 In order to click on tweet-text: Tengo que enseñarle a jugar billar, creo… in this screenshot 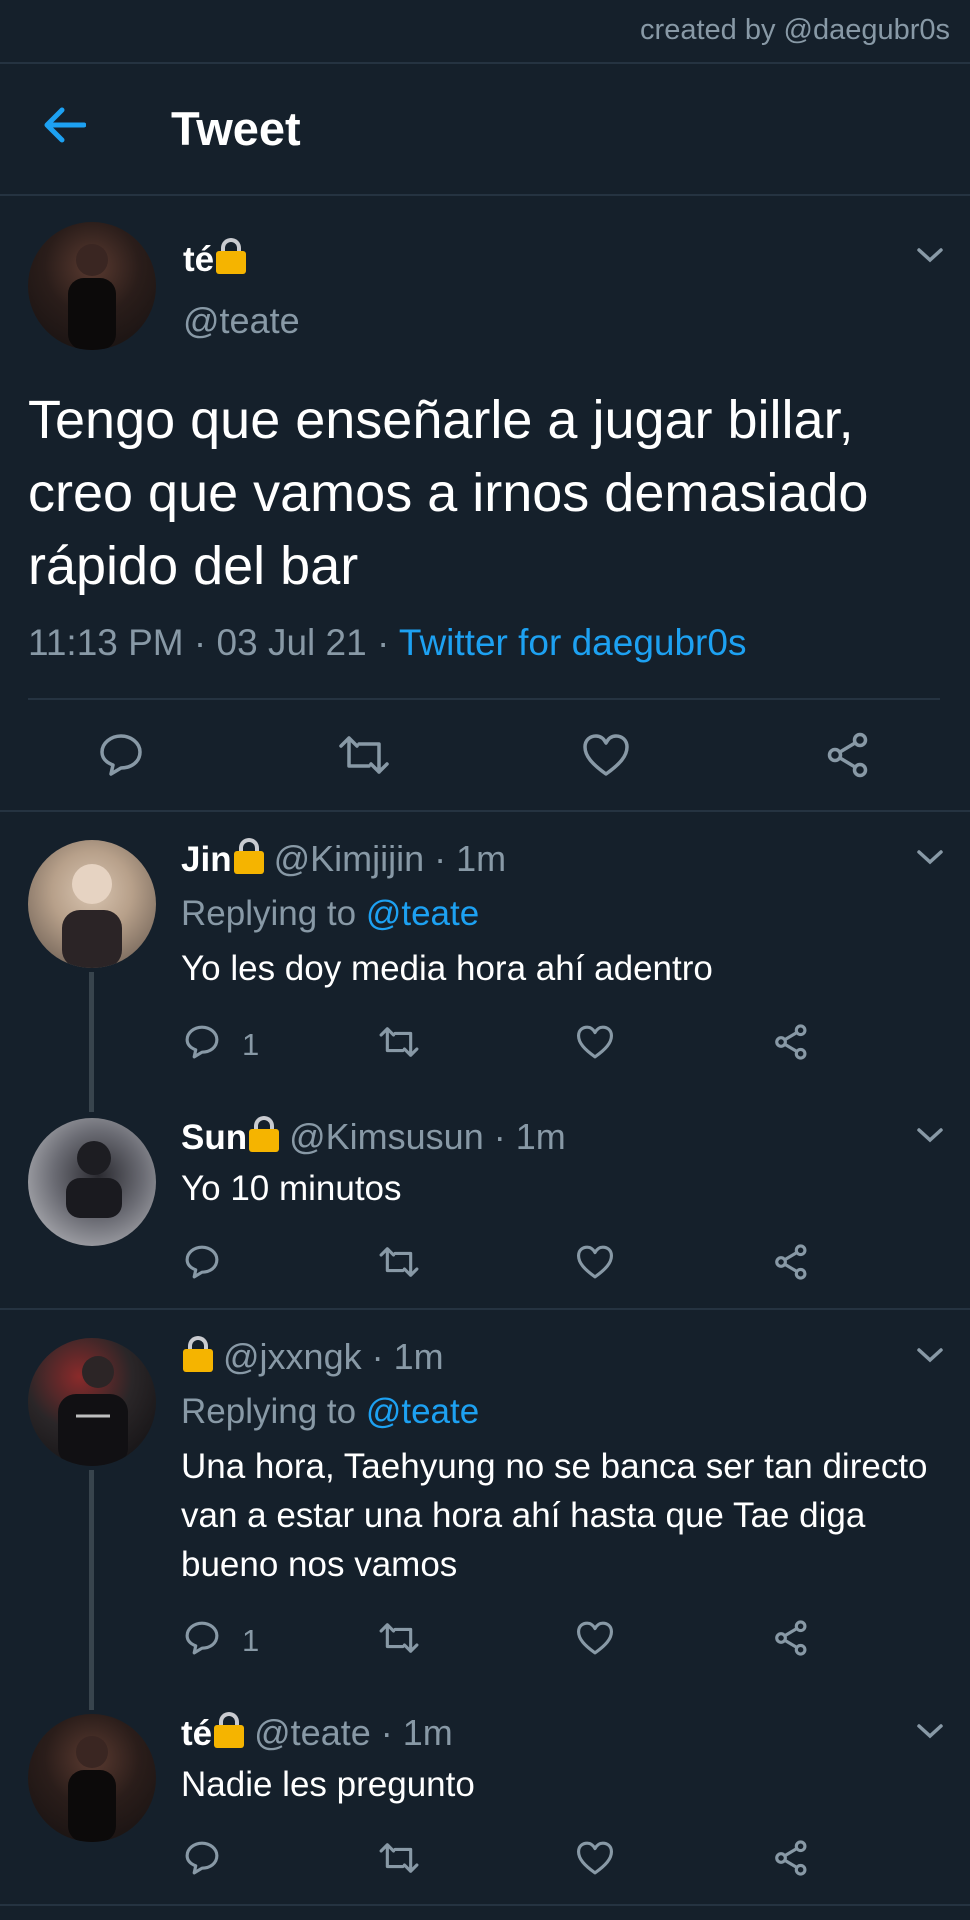, I will do `click(448, 493)`.